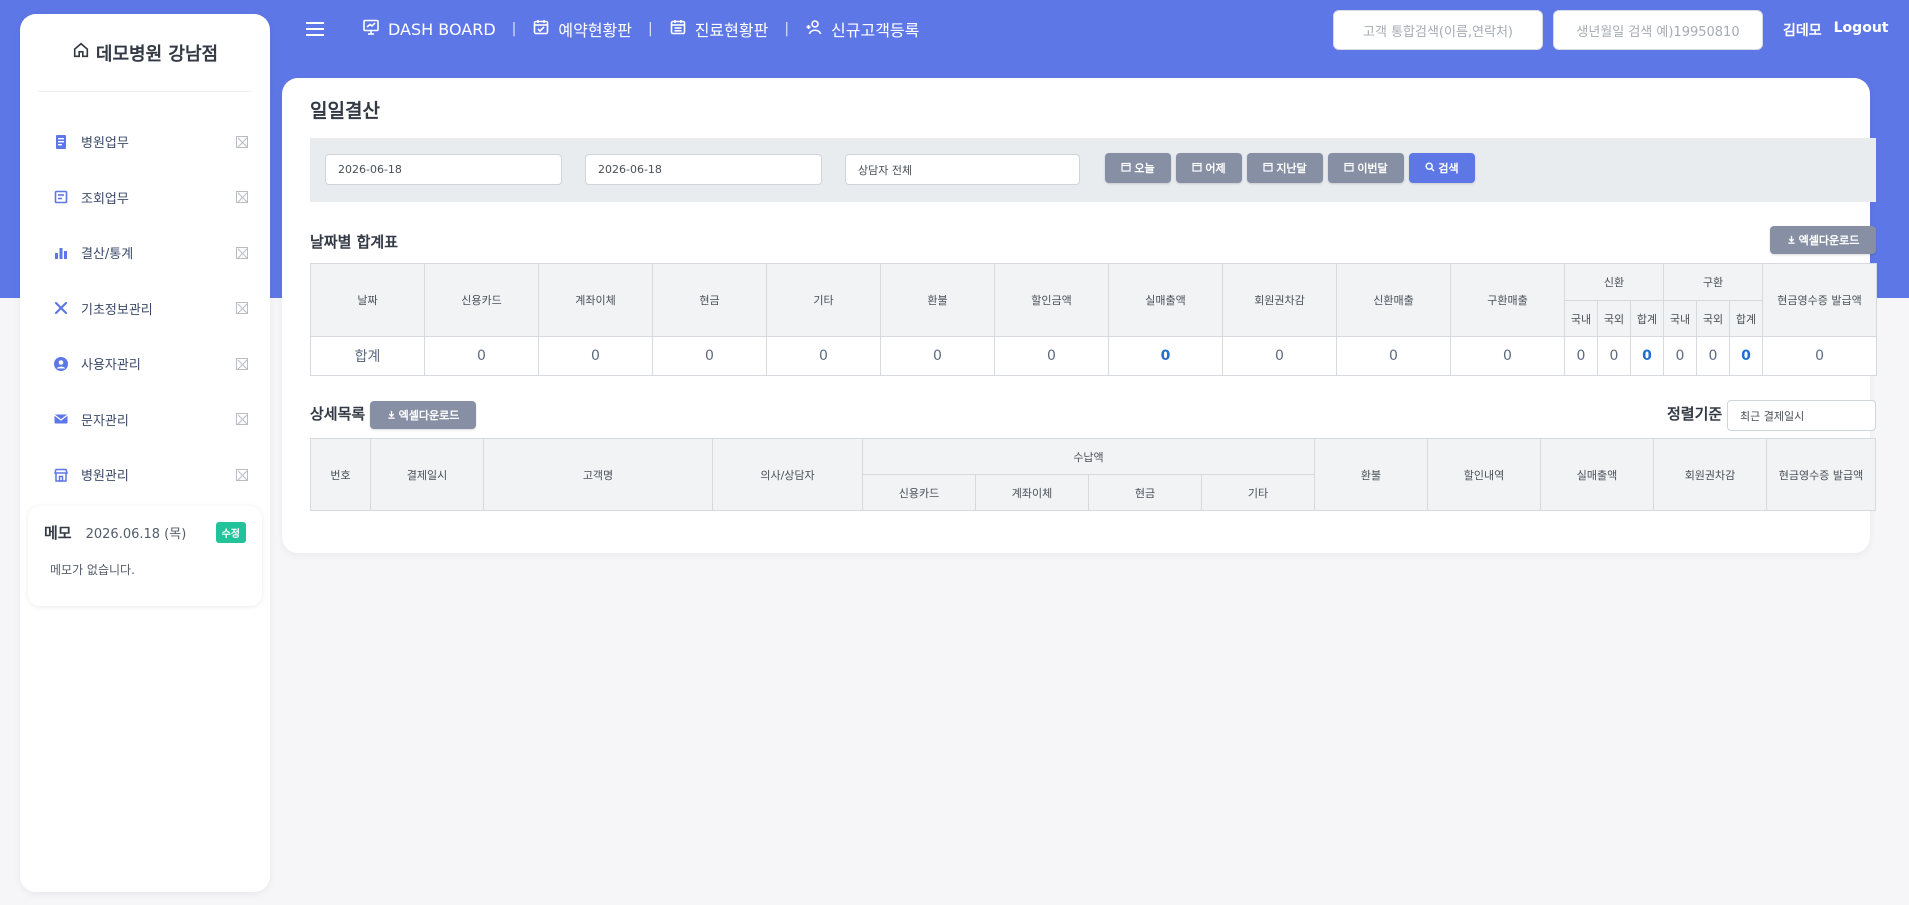 The width and height of the screenshot is (1909, 905). I want to click on cell-net-sales: 0, so click(1165, 356).